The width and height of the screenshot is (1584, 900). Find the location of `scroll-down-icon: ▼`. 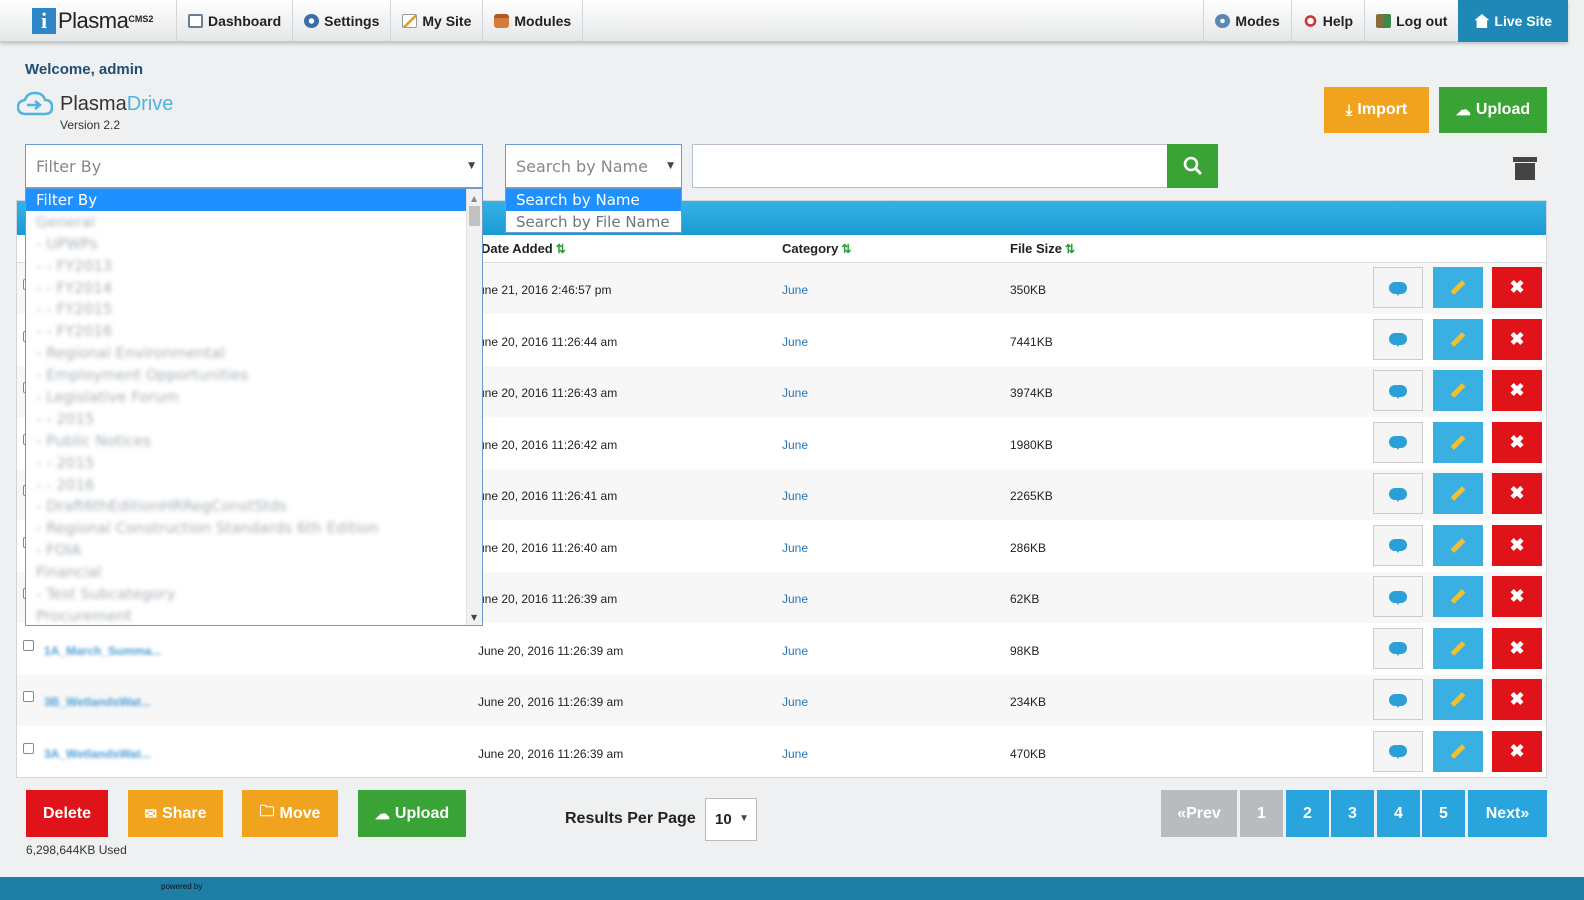

scroll-down-icon: ▼ is located at coordinates (474, 617).